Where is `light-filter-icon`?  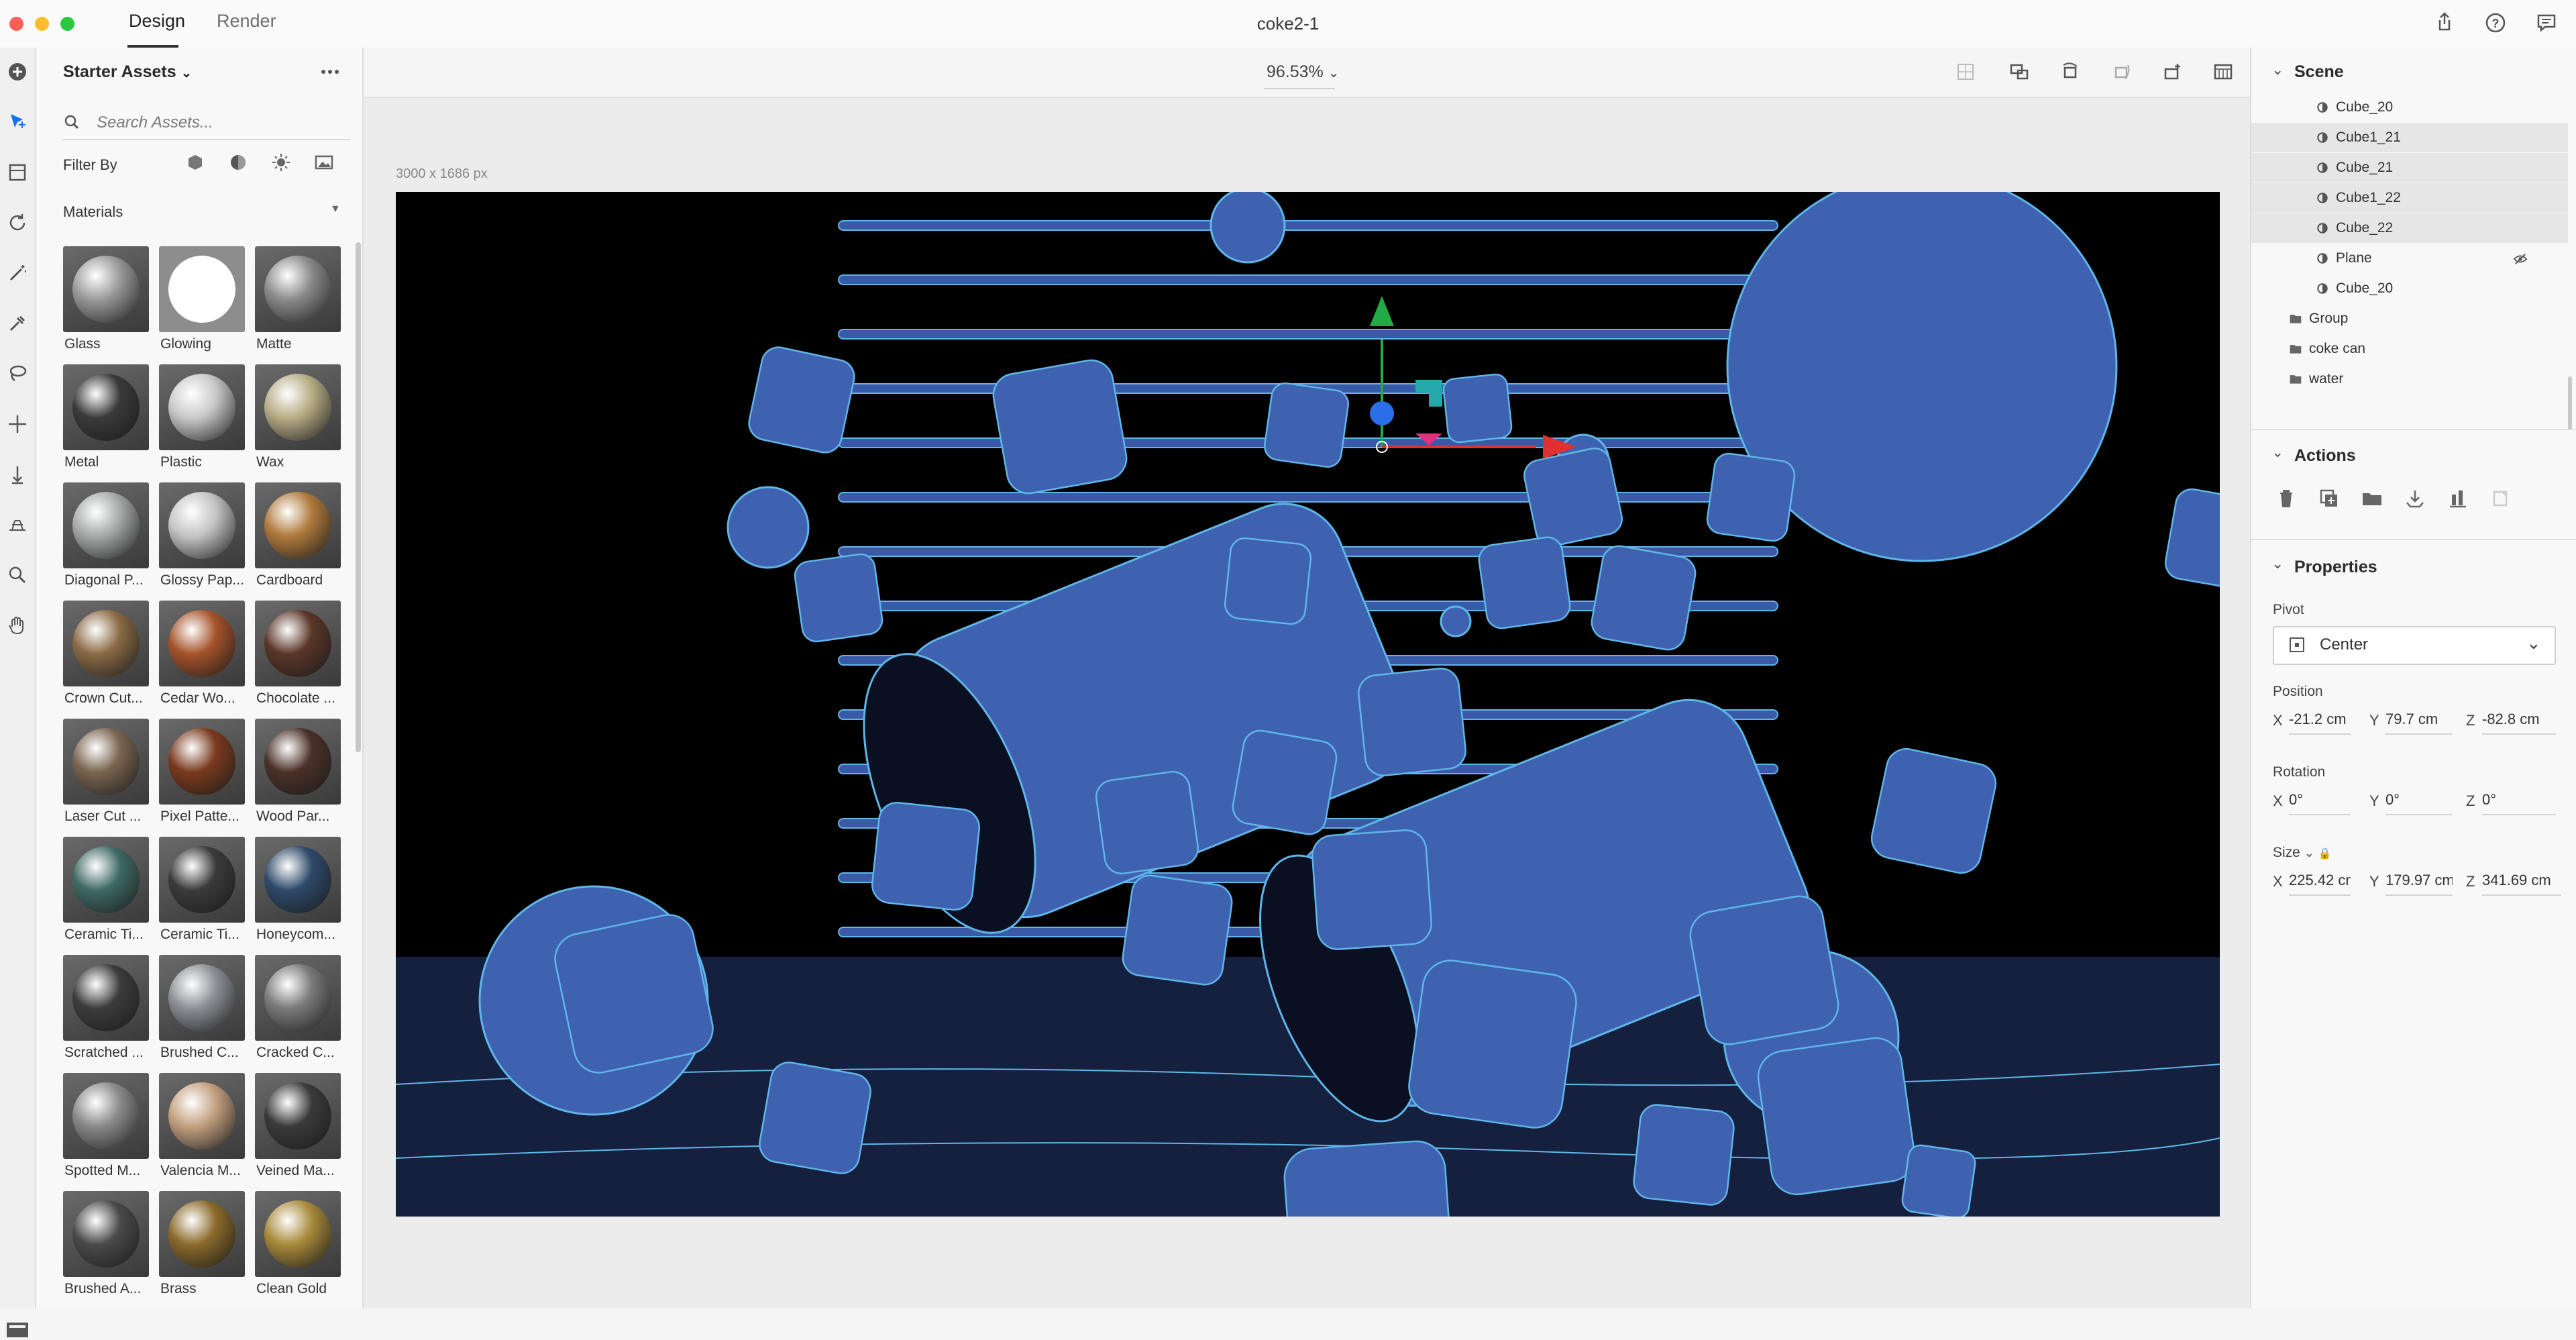 light-filter-icon is located at coordinates (281, 162).